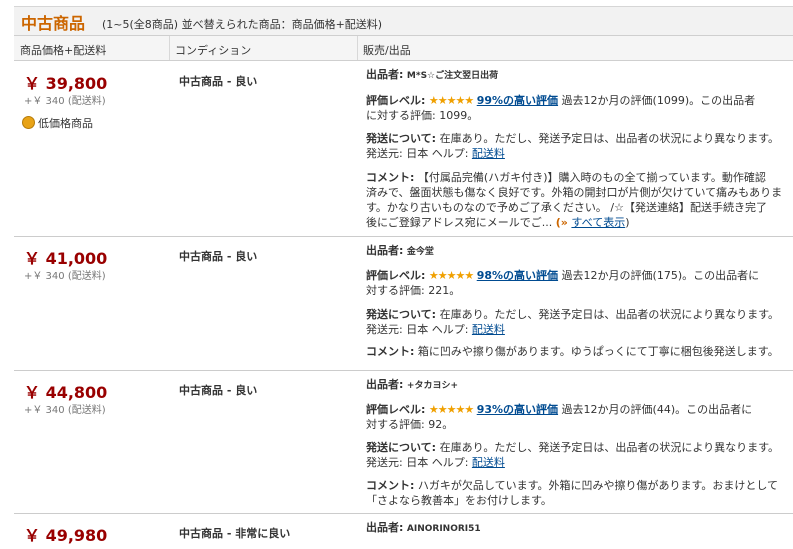  Describe the element at coordinates (459, 500) in the screenshot. I see `comment-line: 「さよなら教善本」をお付けします。` at that location.